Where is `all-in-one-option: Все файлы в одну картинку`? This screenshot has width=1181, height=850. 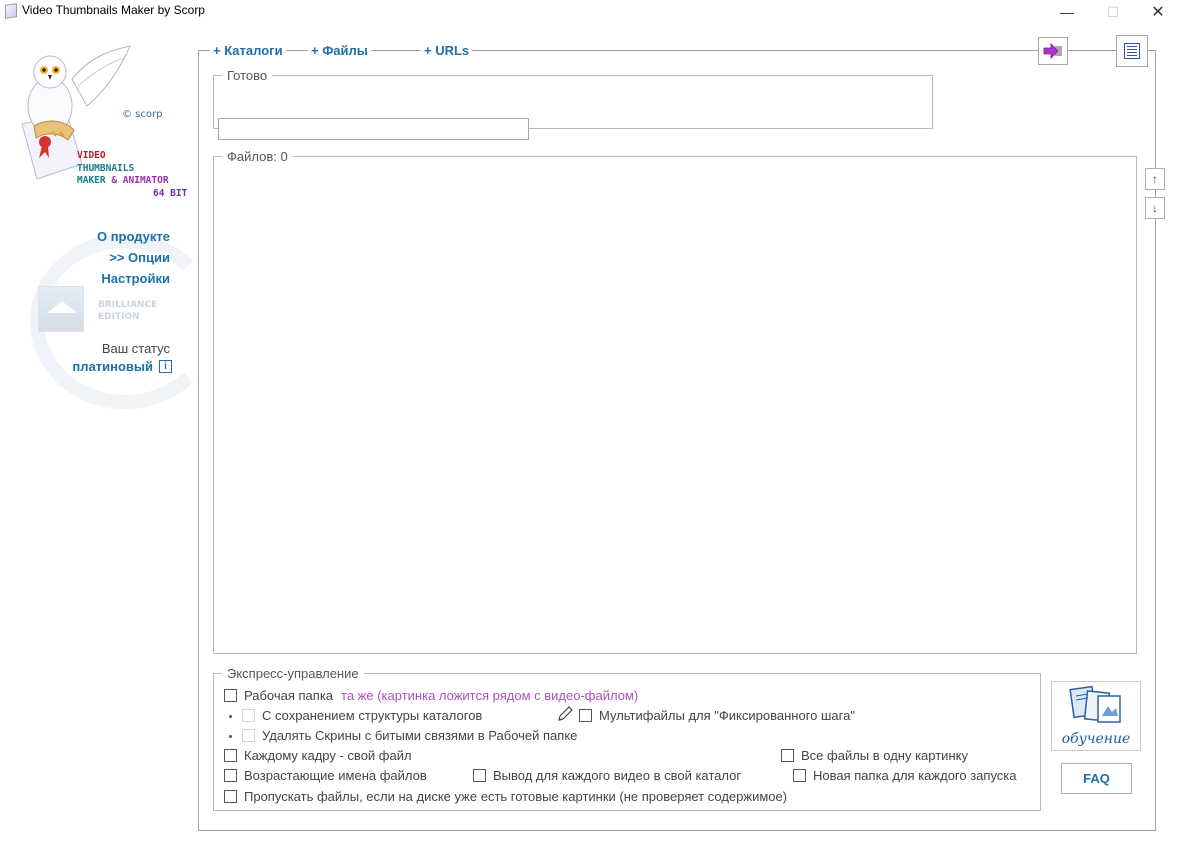
all-in-one-option: Все файлы в одну картинку is located at coordinates (874, 755).